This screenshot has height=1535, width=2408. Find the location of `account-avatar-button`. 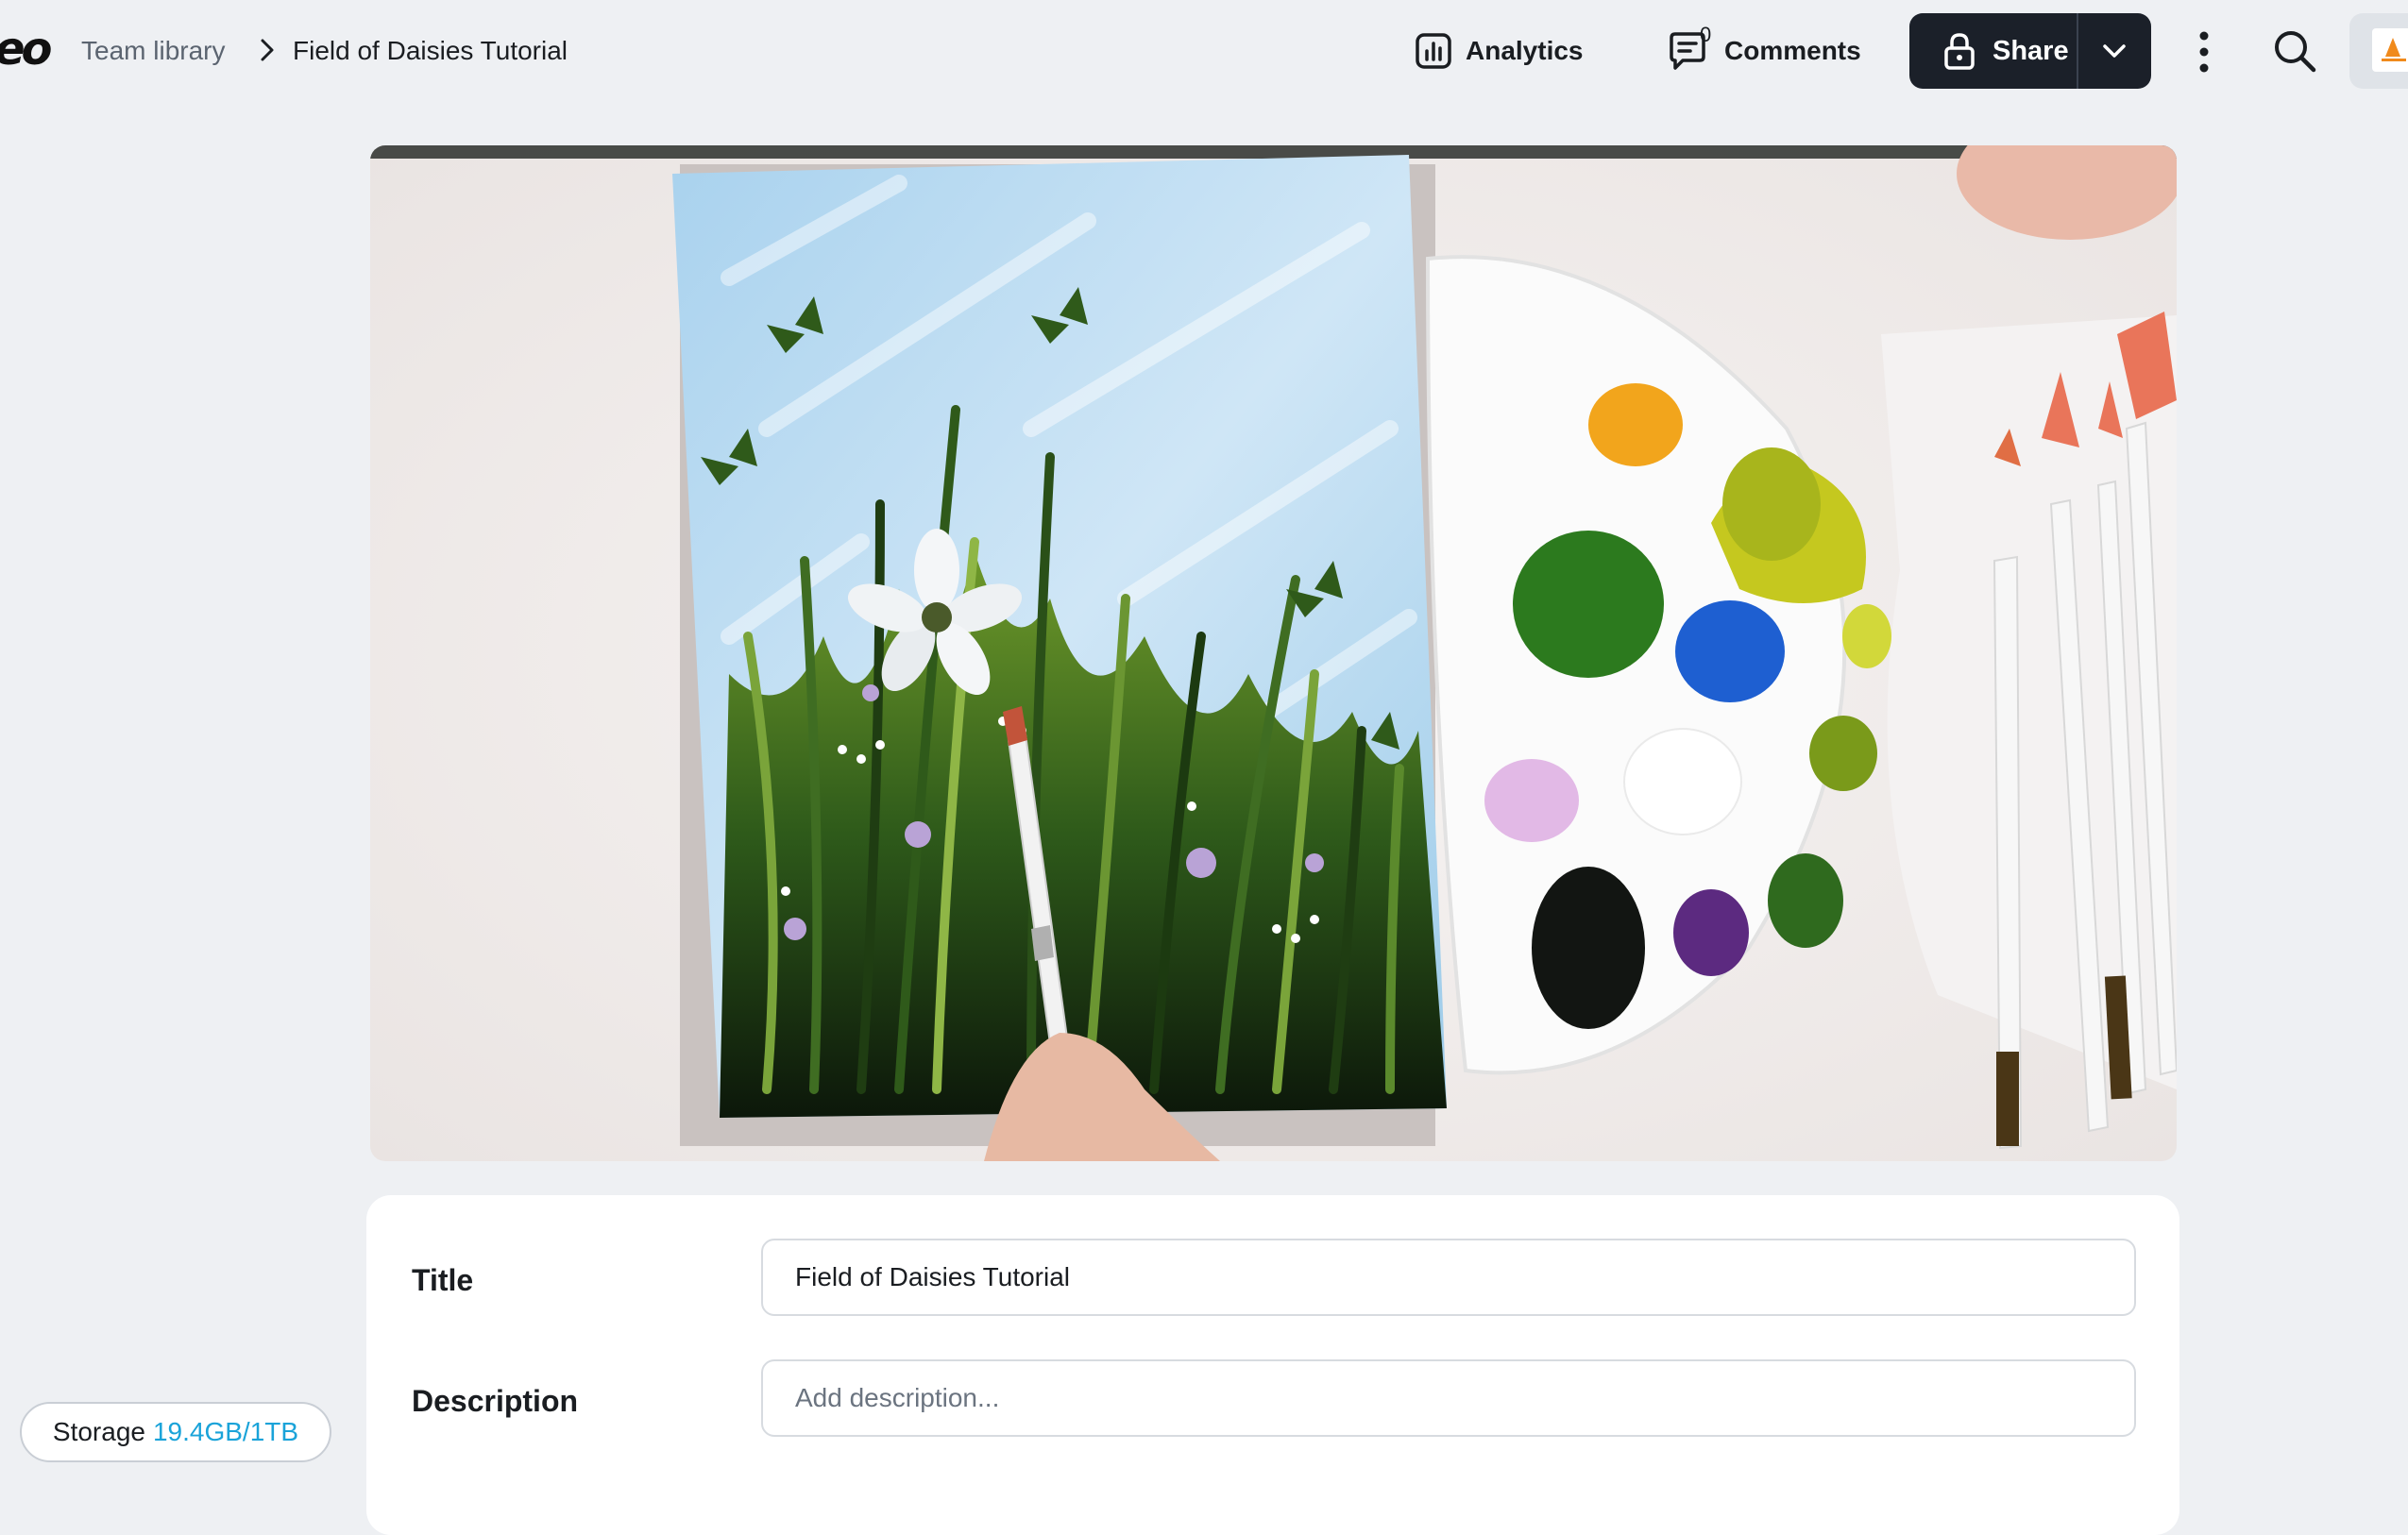

account-avatar-button is located at coordinates (2378, 51).